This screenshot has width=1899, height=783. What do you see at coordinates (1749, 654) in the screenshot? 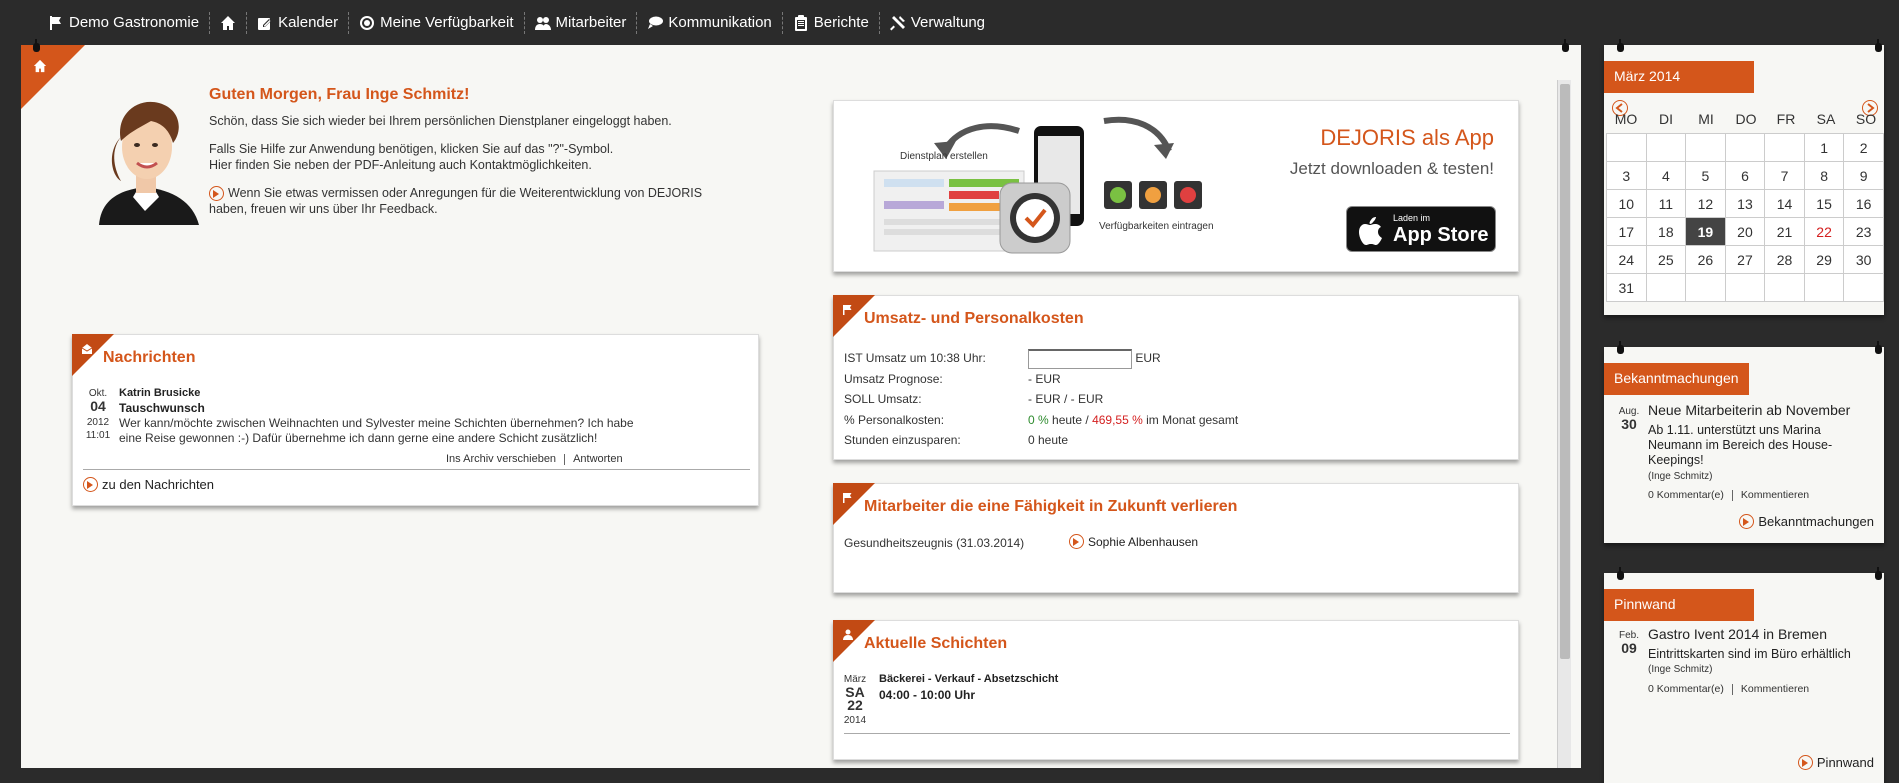
I see `pinboard-text: Eintrittskarten sind im Büro erhältlich` at bounding box center [1749, 654].